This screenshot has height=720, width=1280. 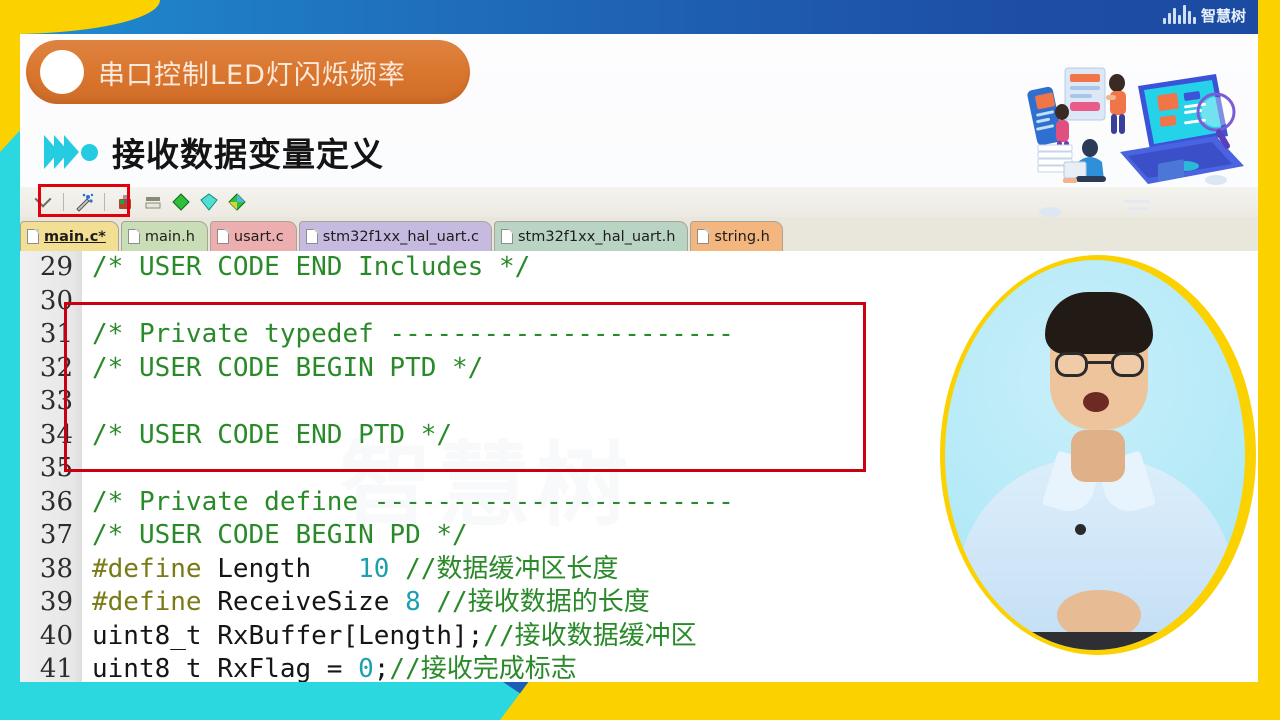 What do you see at coordinates (280, 535) in the screenshot?
I see `code-line-text: /* USER CODE BEGIN PD */` at bounding box center [280, 535].